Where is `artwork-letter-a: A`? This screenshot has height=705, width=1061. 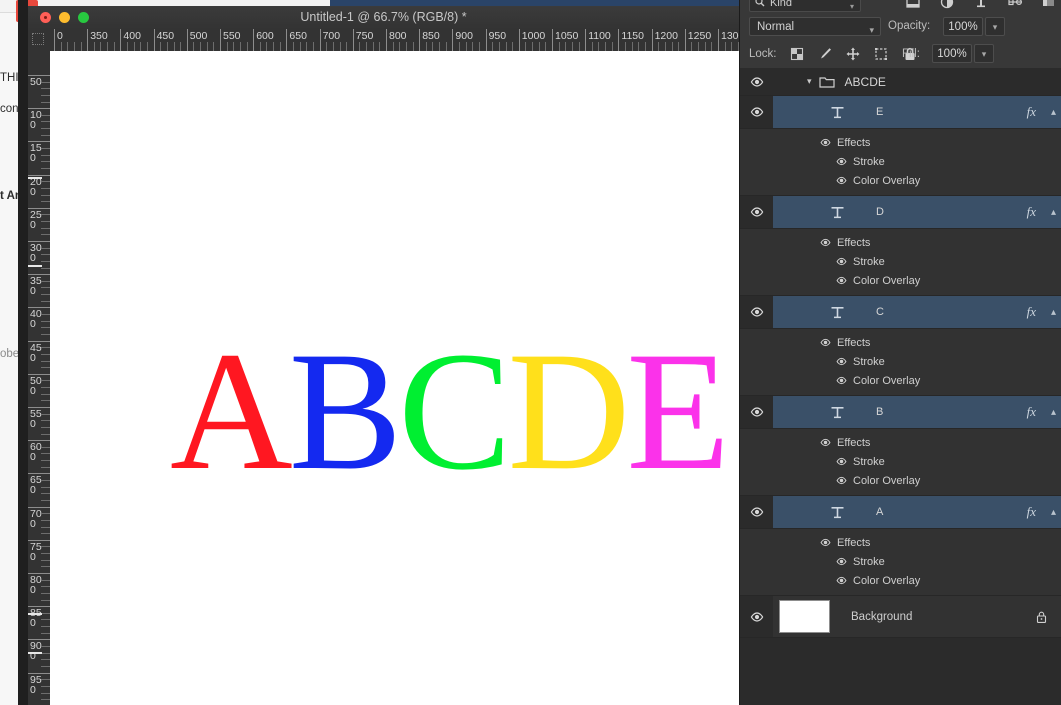
artwork-letter-a: A is located at coordinates (231, 411).